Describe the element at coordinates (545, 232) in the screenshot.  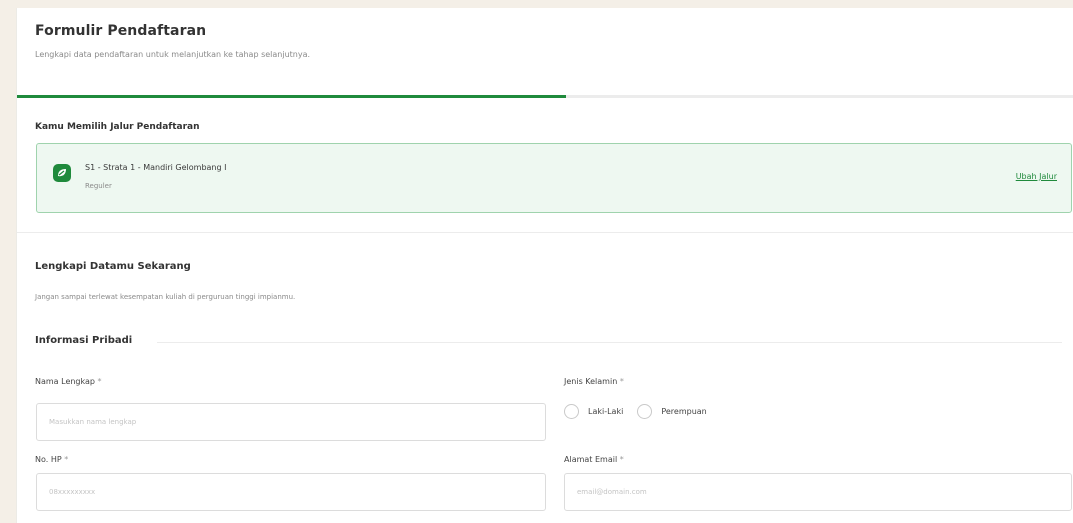
I see `section-divider` at that location.